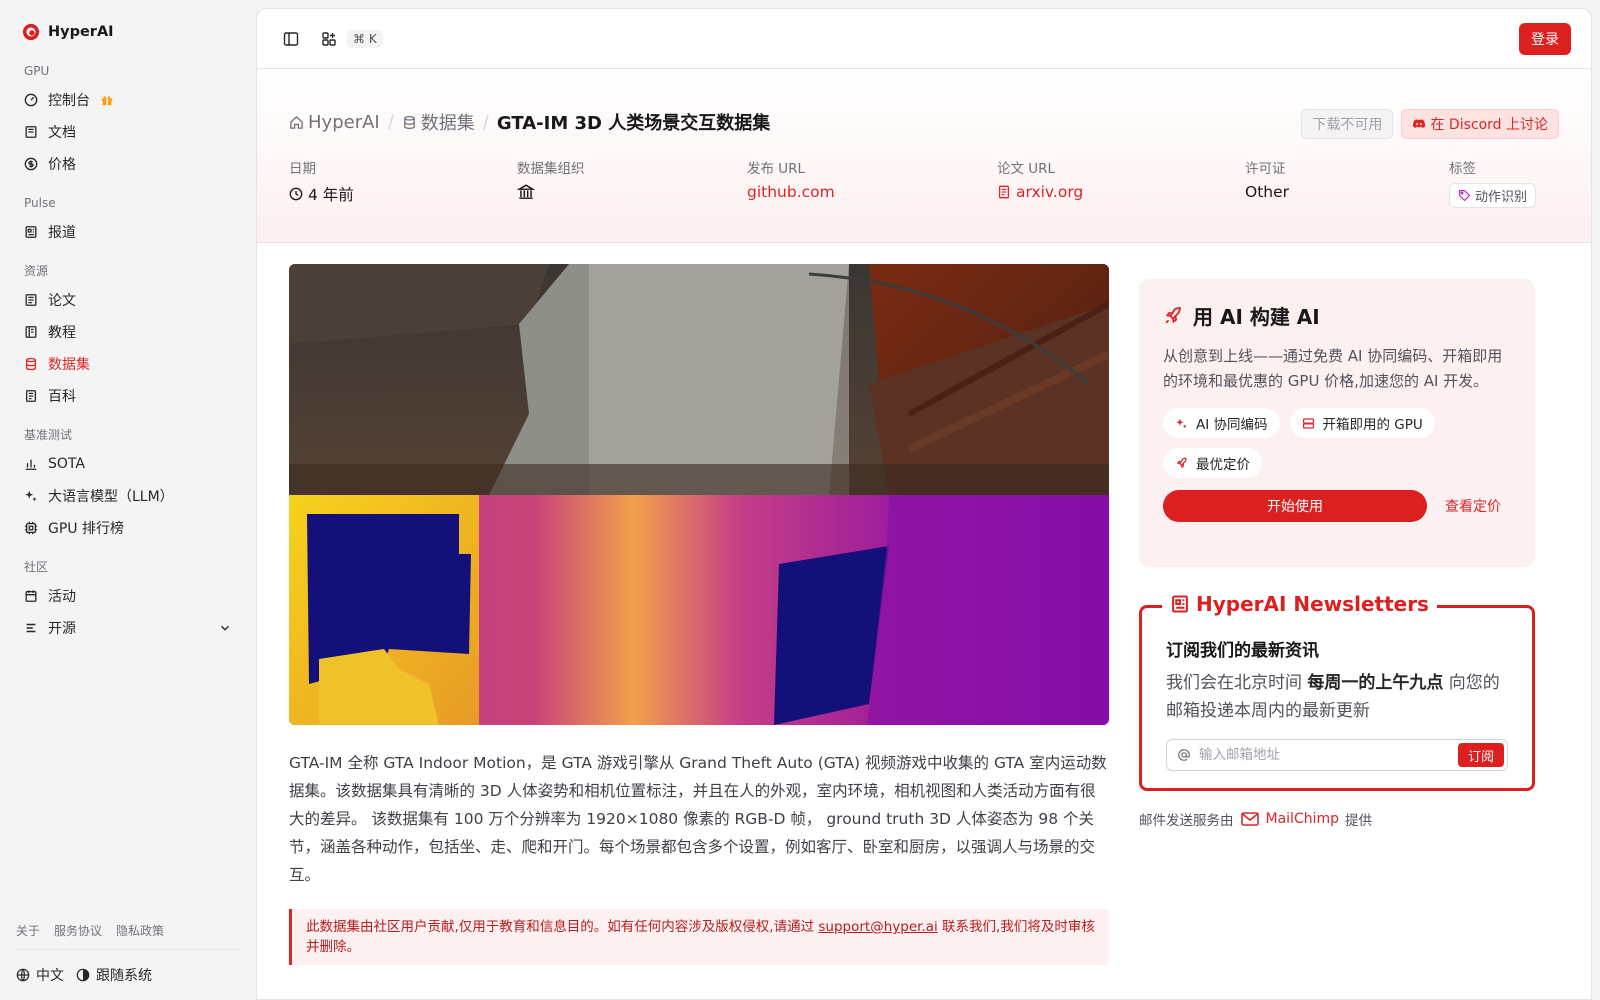 Image resolution: width=1600 pixels, height=1000 pixels. I want to click on nav-group-gpu: GPU 控制台 文档 价格, so click(128, 121).